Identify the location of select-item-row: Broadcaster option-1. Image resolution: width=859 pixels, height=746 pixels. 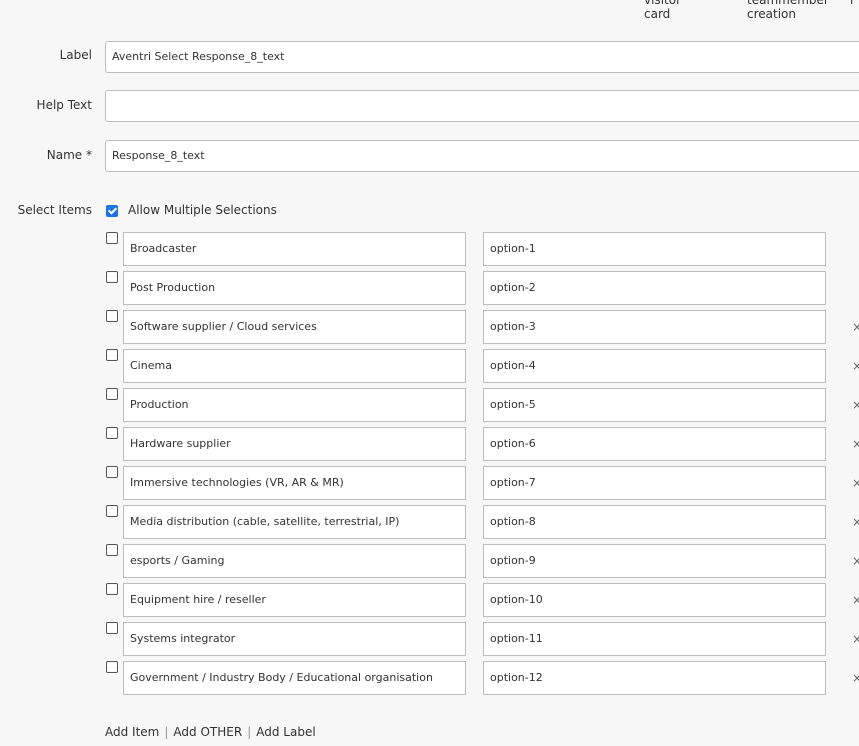
(429, 249).